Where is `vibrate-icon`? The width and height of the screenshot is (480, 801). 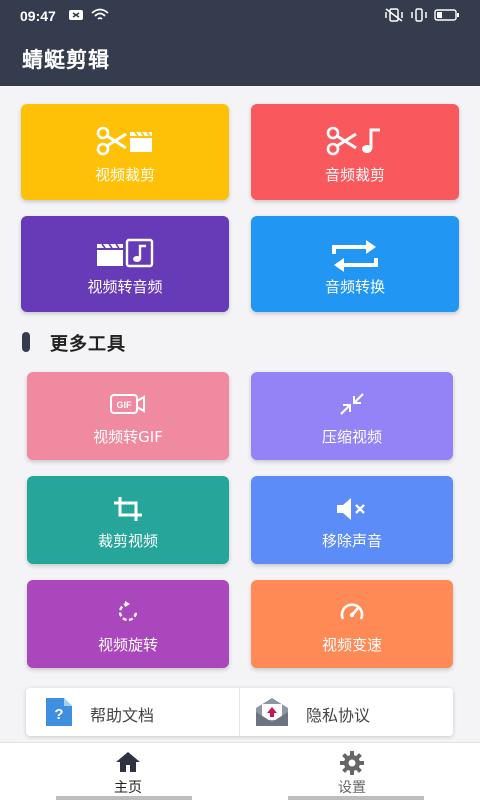
vibrate-icon is located at coordinates (419, 15).